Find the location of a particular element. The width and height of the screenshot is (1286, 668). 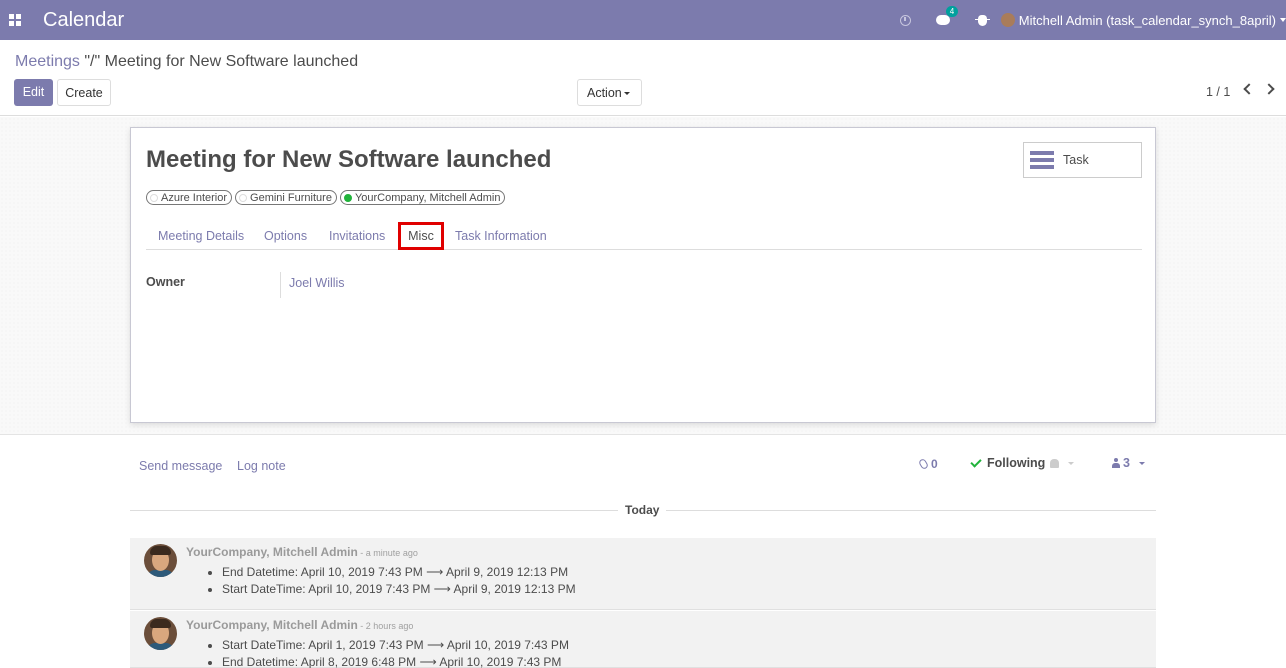

pager-previous-icon is located at coordinates (1248, 89).